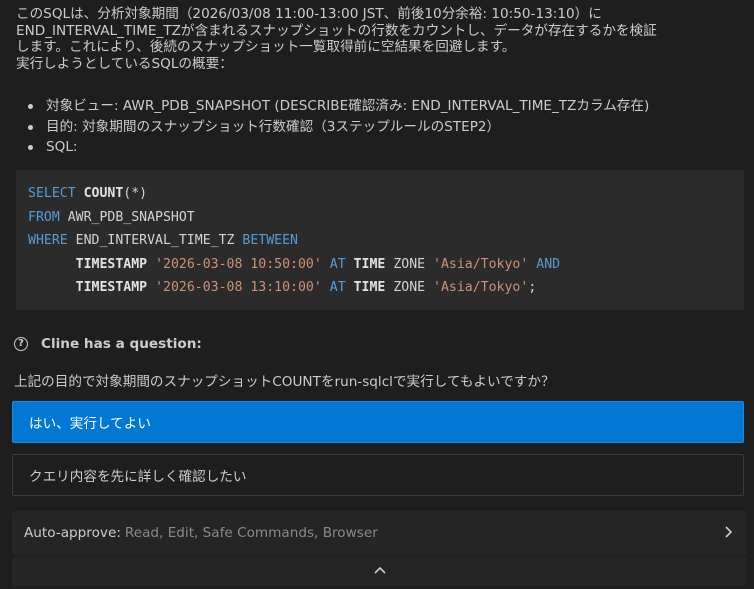 Image resolution: width=754 pixels, height=589 pixels. Describe the element at coordinates (270, 240) in the screenshot. I see `code-keyword: BETWEEN` at that location.